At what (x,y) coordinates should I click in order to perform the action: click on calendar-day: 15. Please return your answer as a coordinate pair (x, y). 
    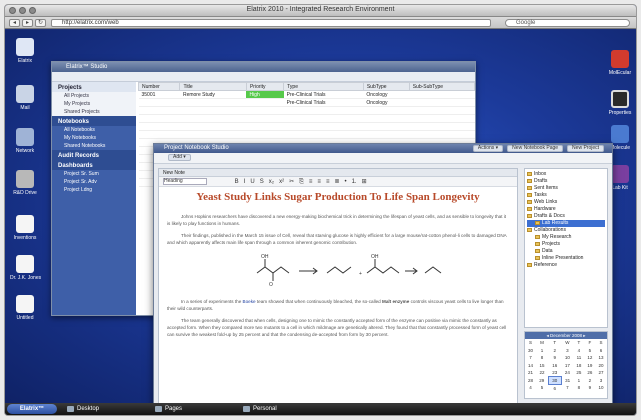
    Looking at the image, I should click on (542, 366).